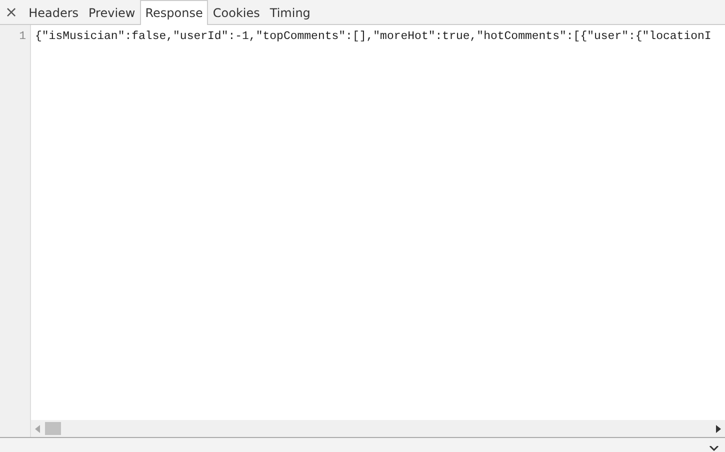 The height and width of the screenshot is (452, 725). Describe the element at coordinates (378, 428) in the screenshot. I see `horizontal-scrollbar` at that location.